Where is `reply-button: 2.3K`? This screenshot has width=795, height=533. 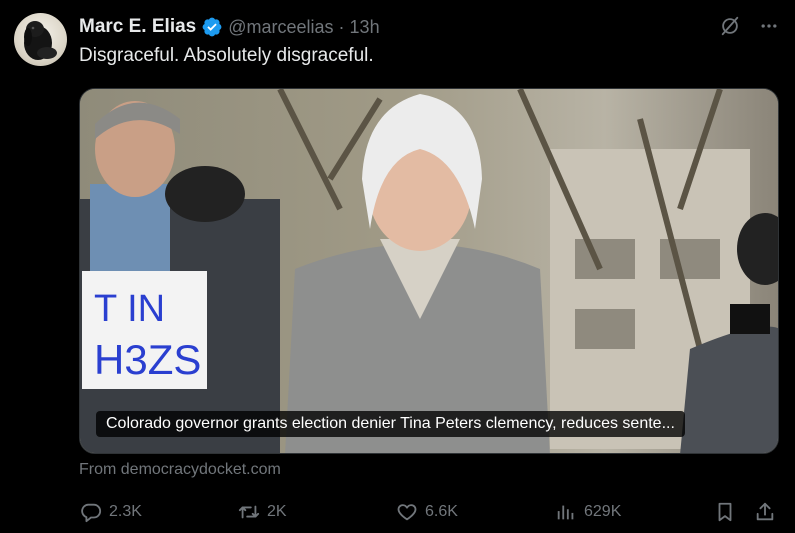 reply-button: 2.3K is located at coordinates (110, 512).